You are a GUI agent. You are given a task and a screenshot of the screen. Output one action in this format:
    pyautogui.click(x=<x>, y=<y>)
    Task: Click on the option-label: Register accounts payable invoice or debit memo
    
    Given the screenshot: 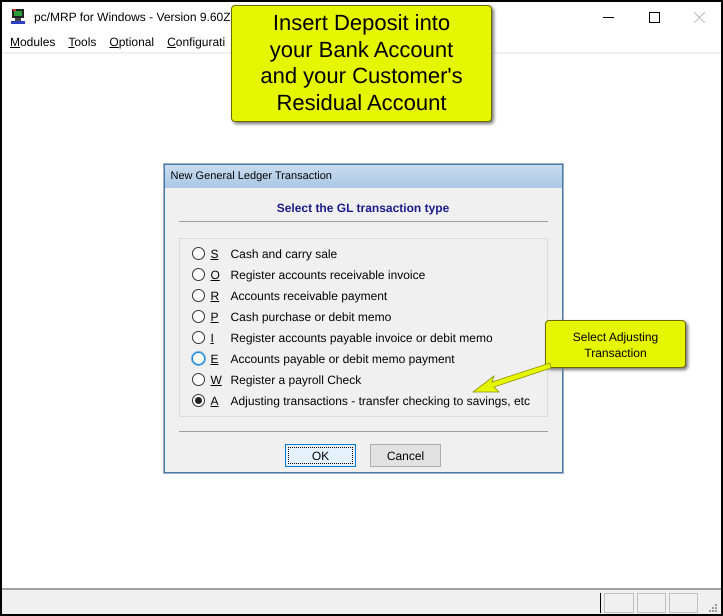 What is the action you would take?
    pyautogui.click(x=361, y=337)
    